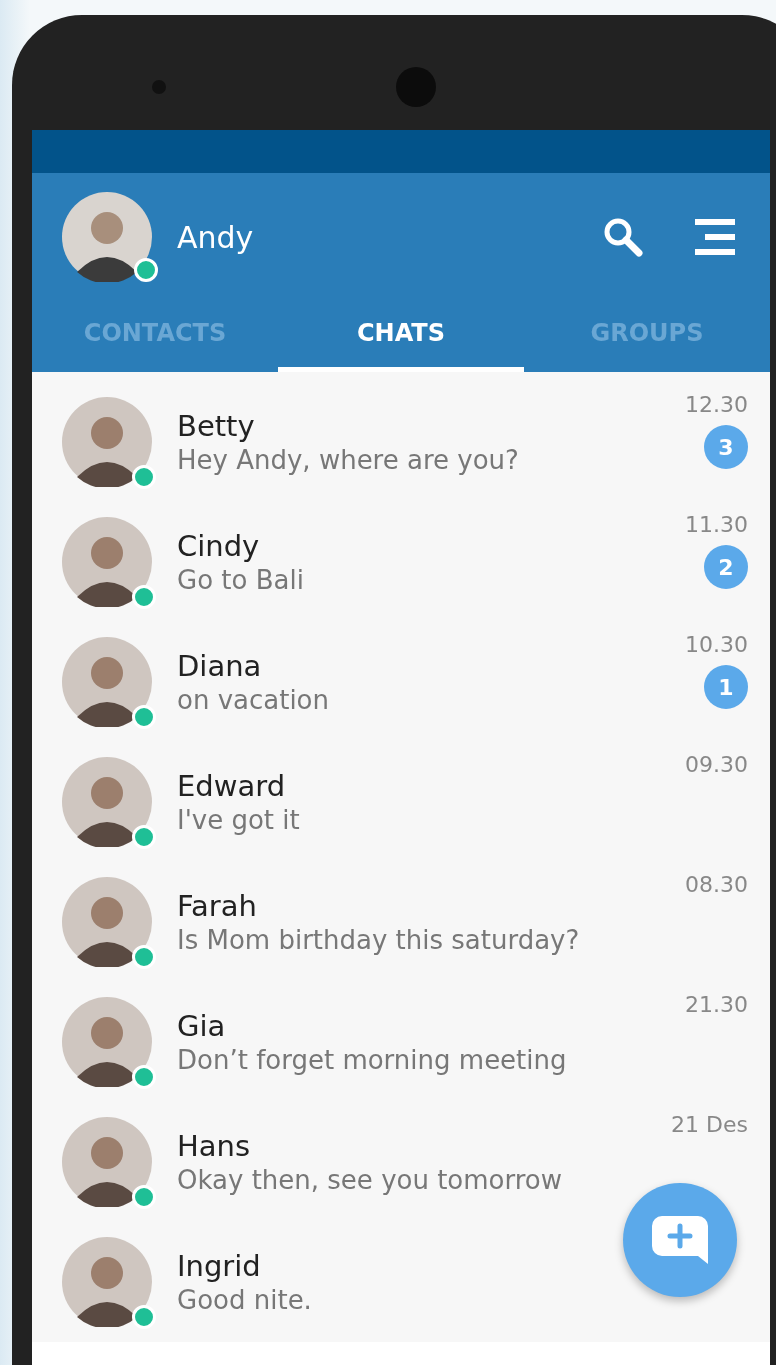  What do you see at coordinates (709, 1124) in the screenshot?
I see `message-time: 21 Des` at bounding box center [709, 1124].